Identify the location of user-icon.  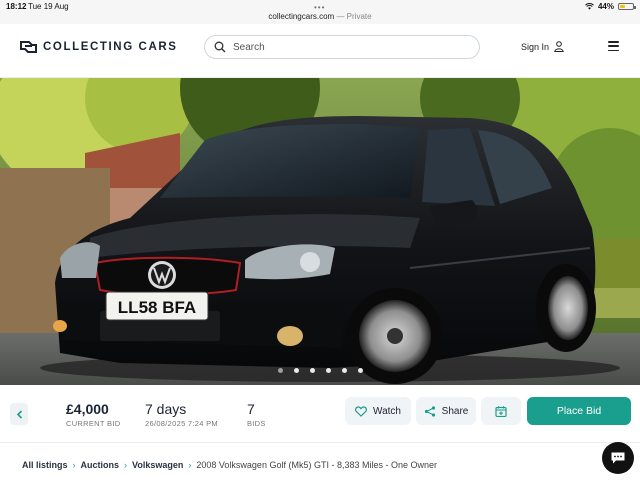
(559, 46).